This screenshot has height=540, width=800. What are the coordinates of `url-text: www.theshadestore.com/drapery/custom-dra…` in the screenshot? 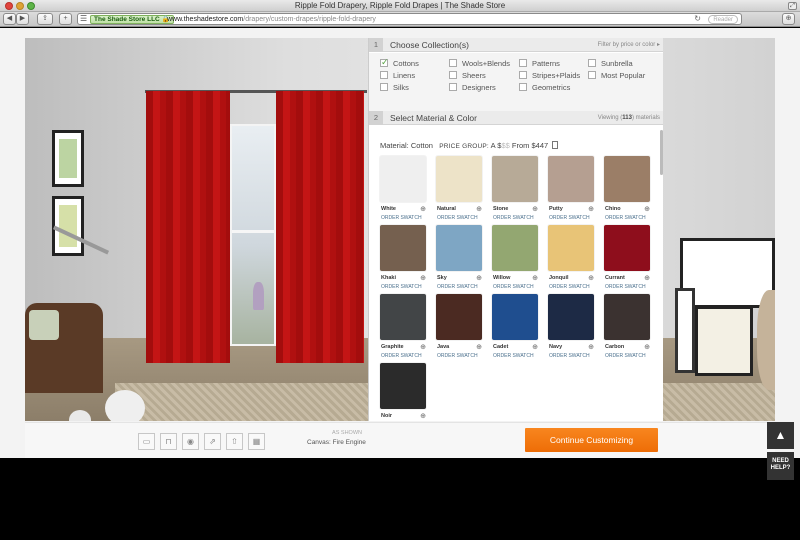 It's located at (271, 19).